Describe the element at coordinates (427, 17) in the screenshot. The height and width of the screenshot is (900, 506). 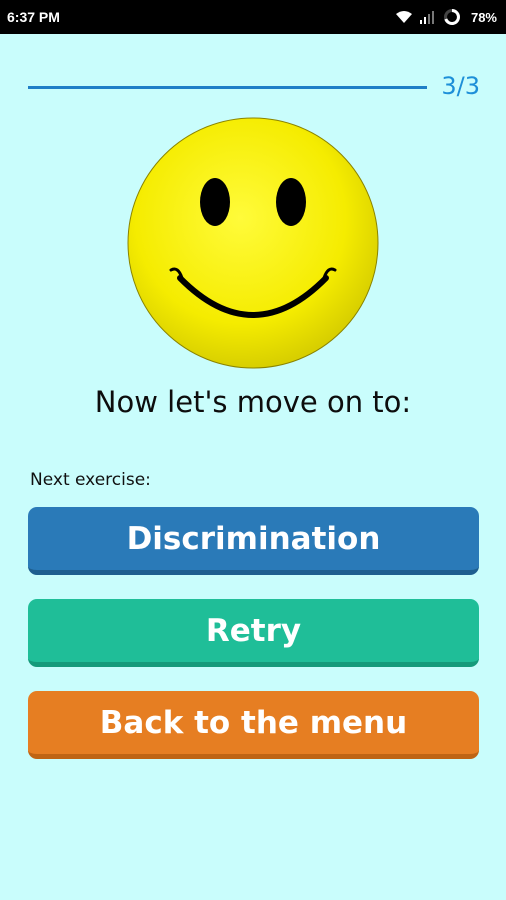
I see `signal-icon` at that location.